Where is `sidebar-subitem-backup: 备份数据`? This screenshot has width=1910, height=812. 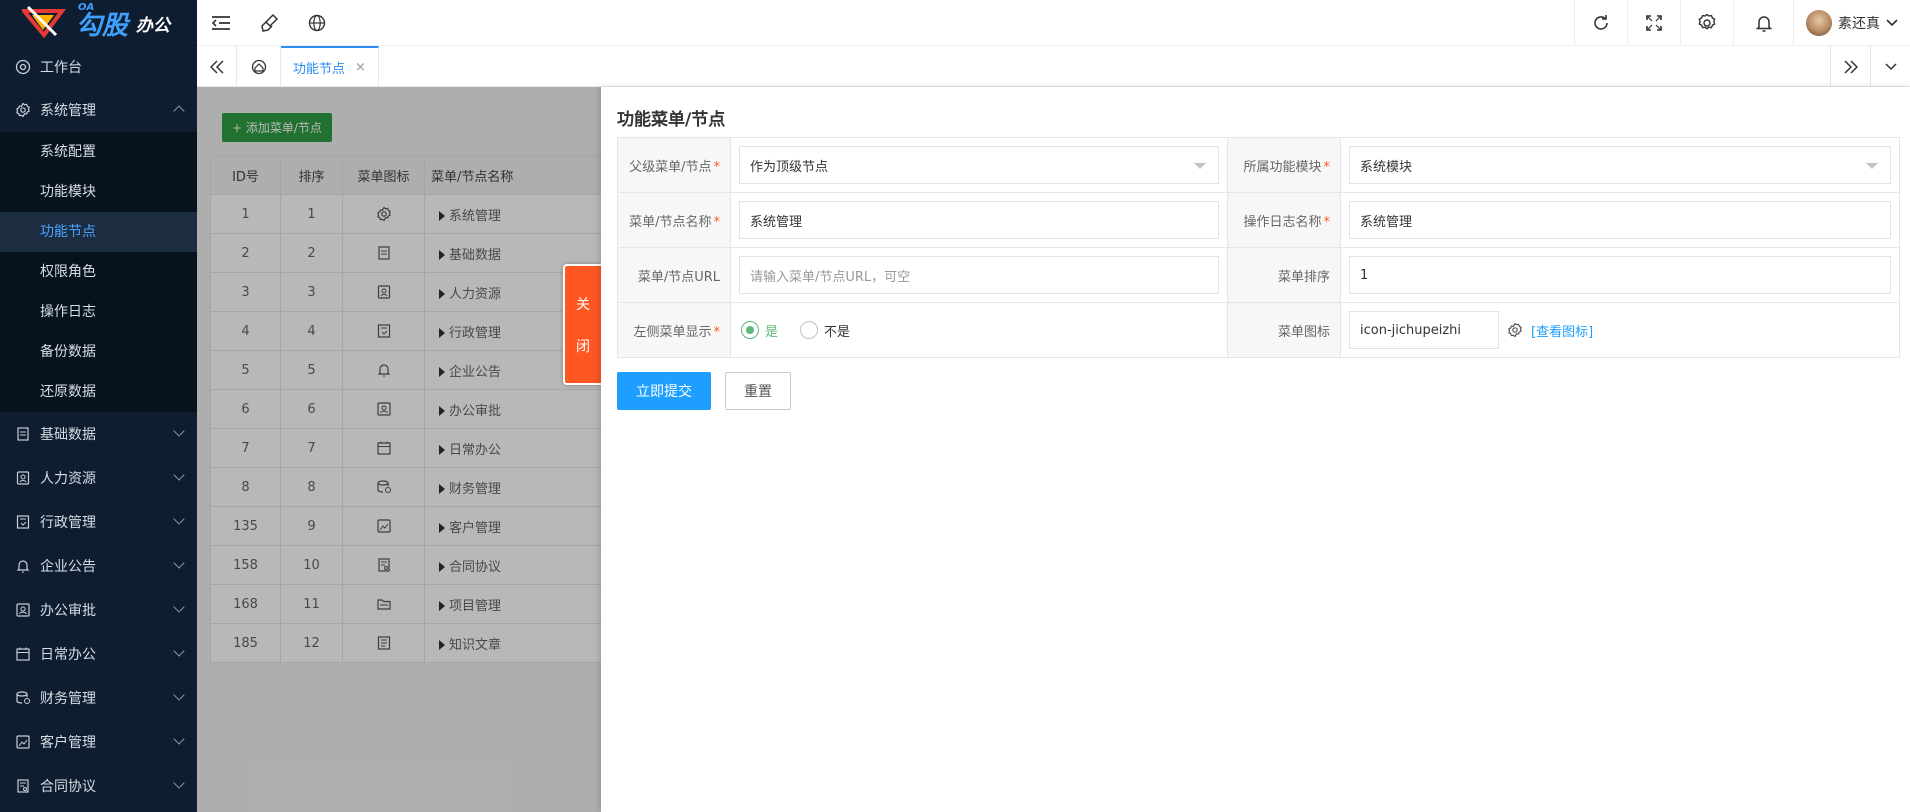 sidebar-subitem-backup: 备份数据 is located at coordinates (98, 352).